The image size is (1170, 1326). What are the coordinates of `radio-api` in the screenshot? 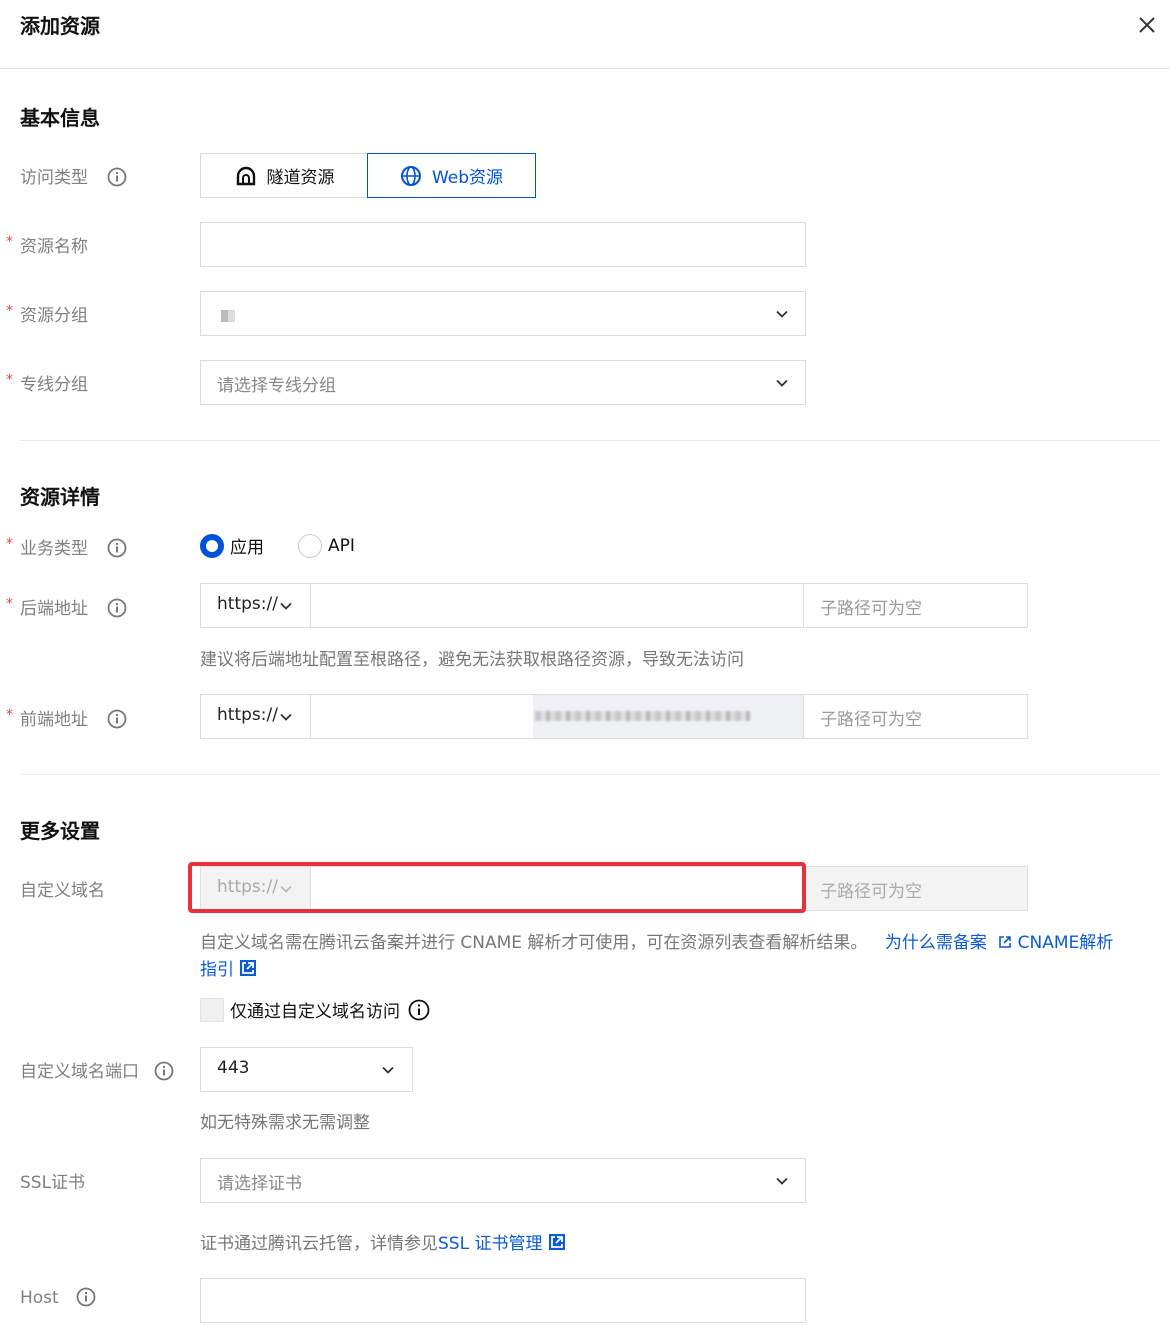 It's located at (310, 545).